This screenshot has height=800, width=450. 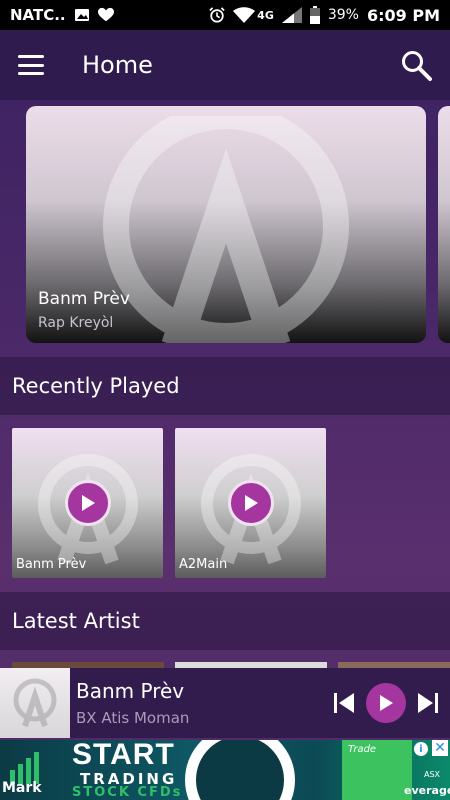 What do you see at coordinates (428, 703) in the screenshot?
I see `next-icon` at bounding box center [428, 703].